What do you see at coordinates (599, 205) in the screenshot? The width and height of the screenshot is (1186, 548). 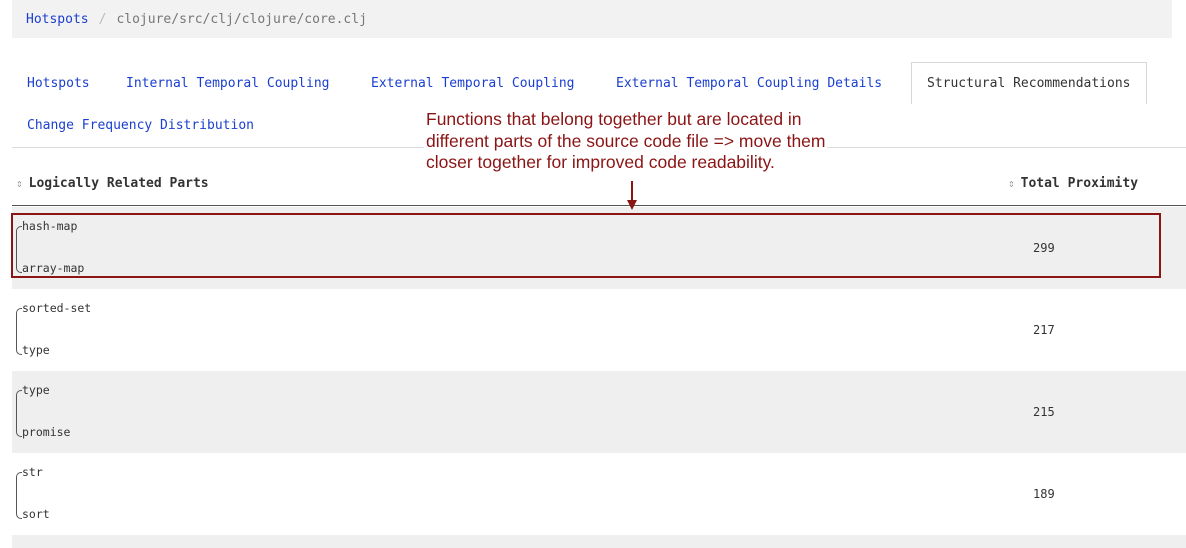 I see `table-header-divider` at bounding box center [599, 205].